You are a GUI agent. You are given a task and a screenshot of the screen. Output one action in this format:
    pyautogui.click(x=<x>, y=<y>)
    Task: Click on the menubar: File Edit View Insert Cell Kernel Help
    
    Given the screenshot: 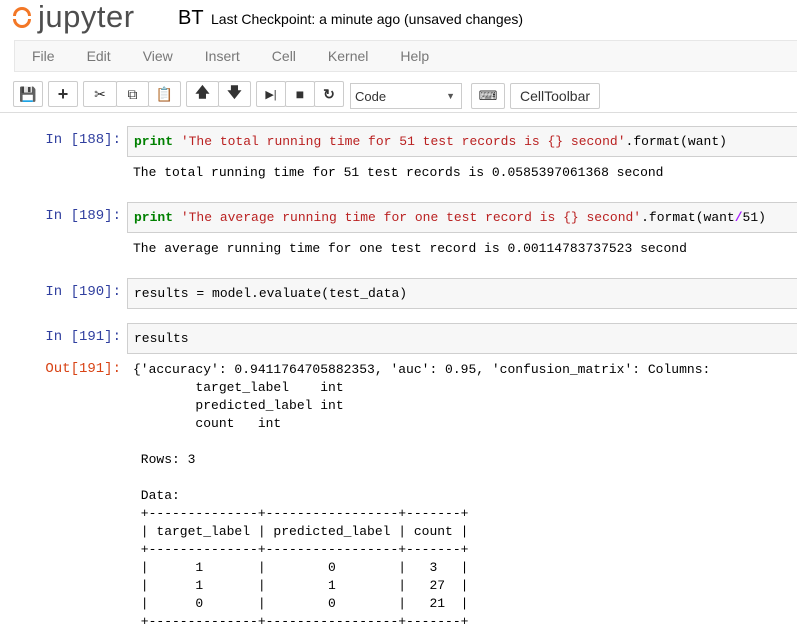 What is the action you would take?
    pyautogui.click(x=405, y=56)
    